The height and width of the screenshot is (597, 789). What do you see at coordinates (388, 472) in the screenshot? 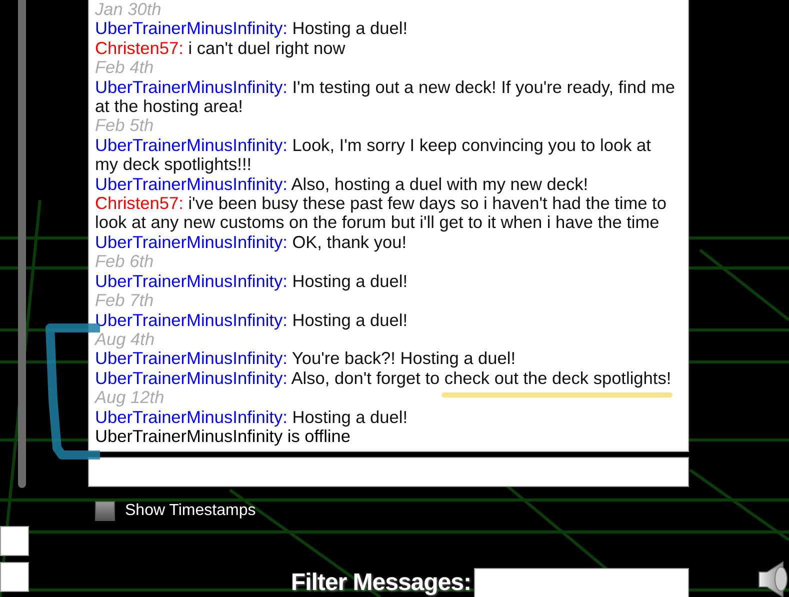
I see `message-input` at bounding box center [388, 472].